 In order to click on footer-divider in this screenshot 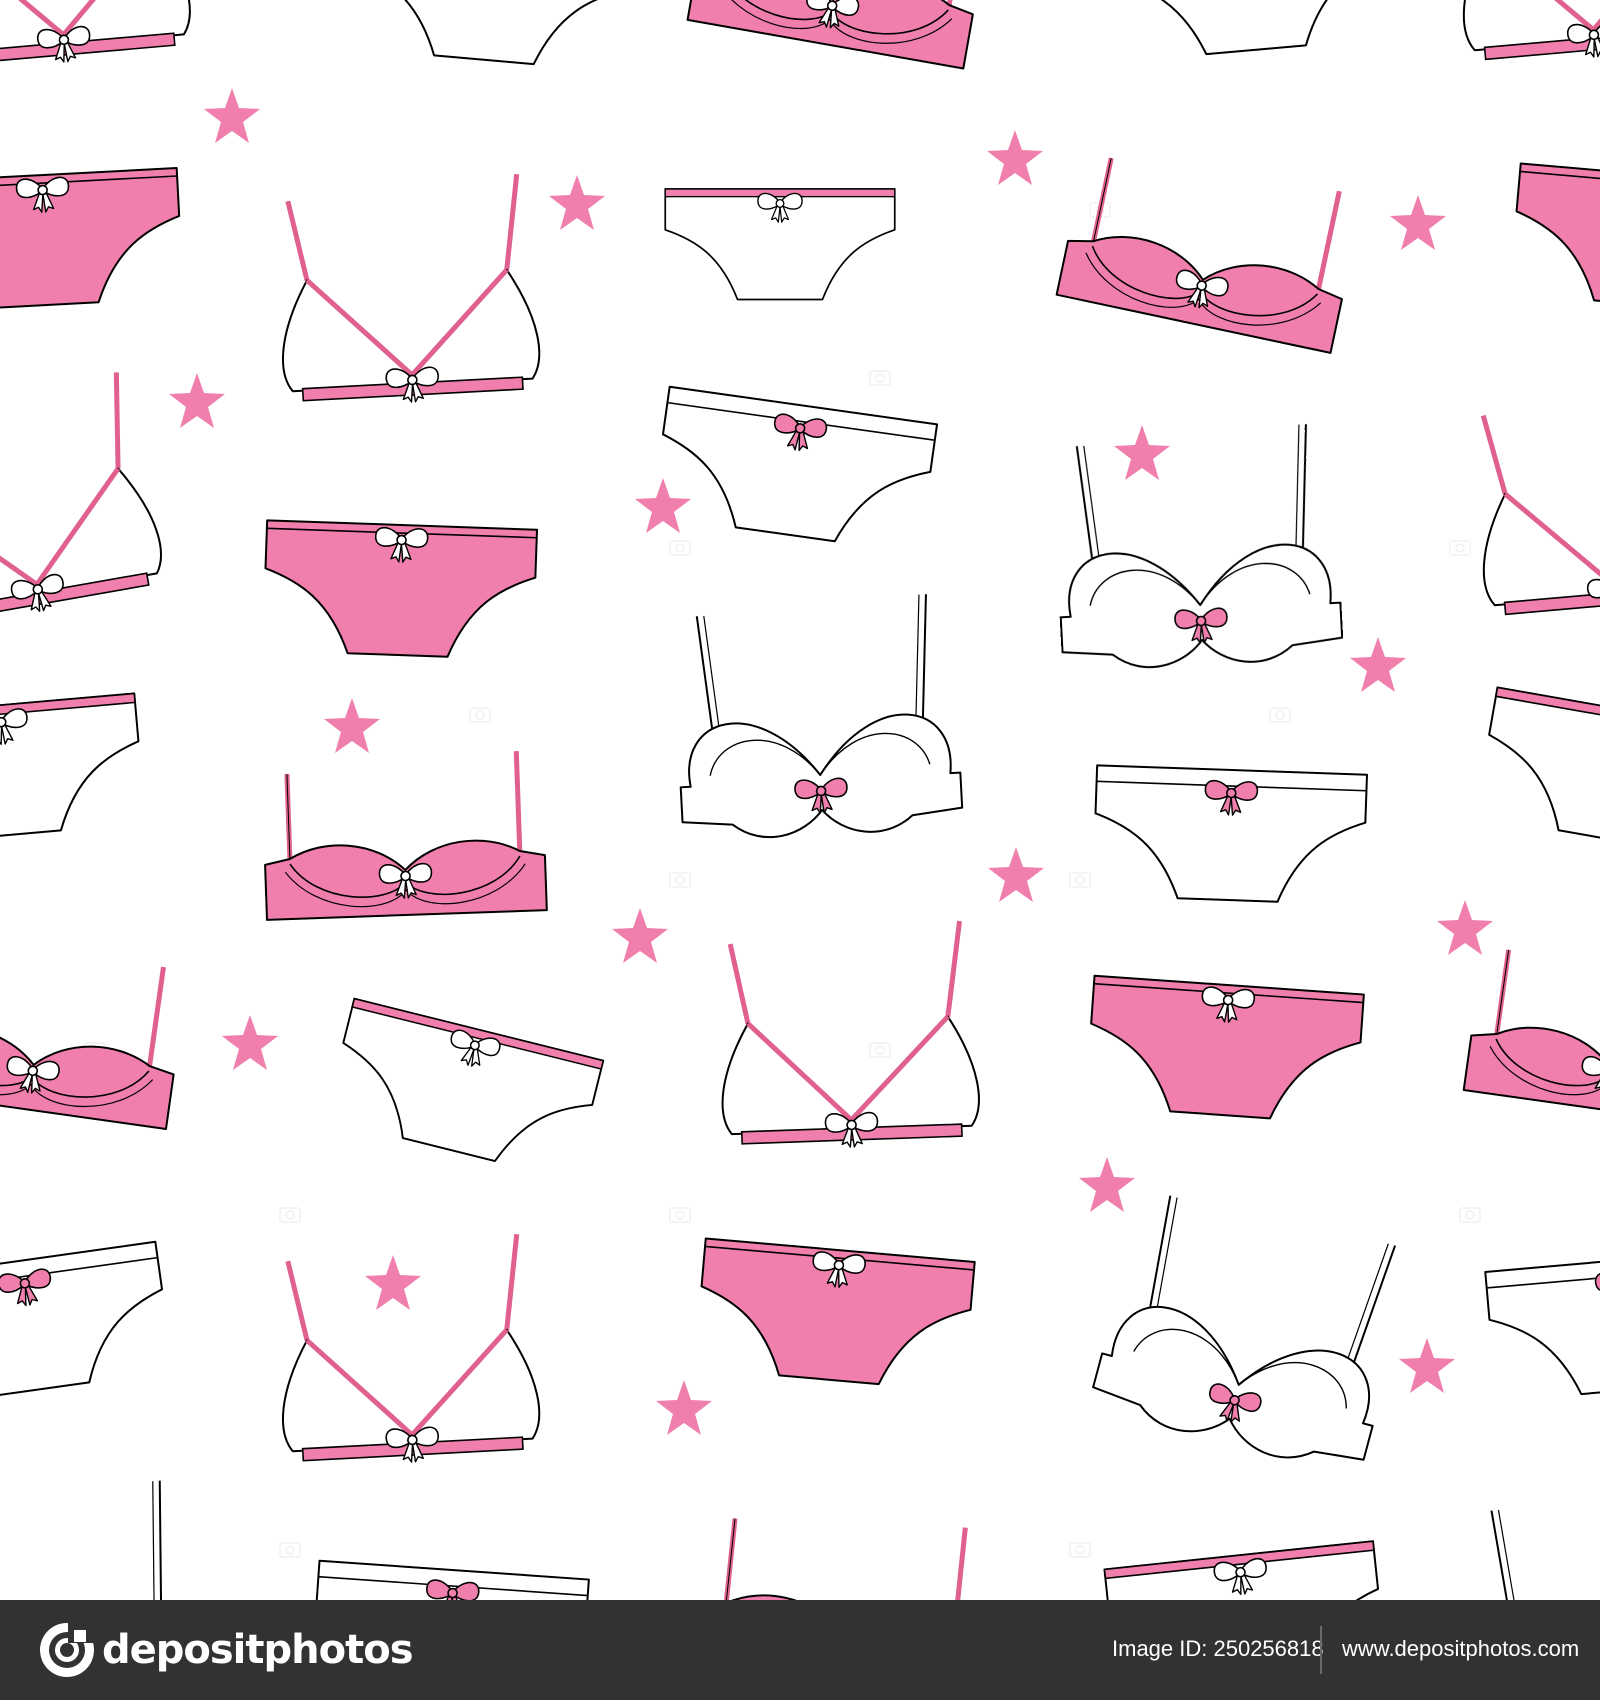, I will do `click(1321, 1650)`.